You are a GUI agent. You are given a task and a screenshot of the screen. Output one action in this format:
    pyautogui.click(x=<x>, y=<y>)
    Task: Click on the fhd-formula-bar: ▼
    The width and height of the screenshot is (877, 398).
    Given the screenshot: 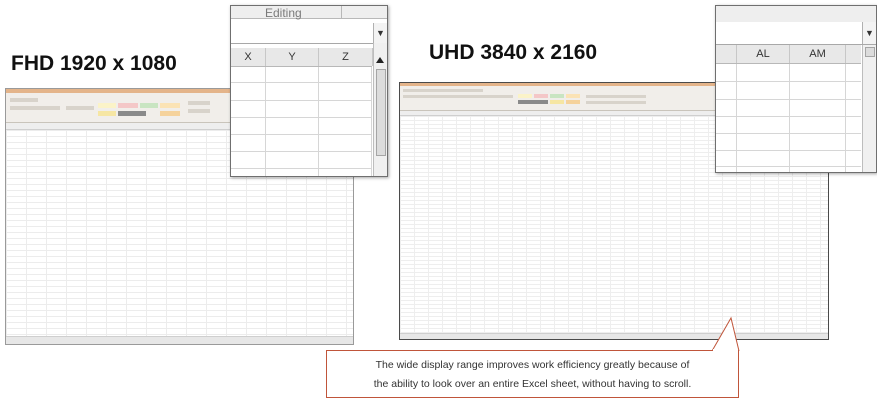 What is the action you would take?
    pyautogui.click(x=309, y=33)
    